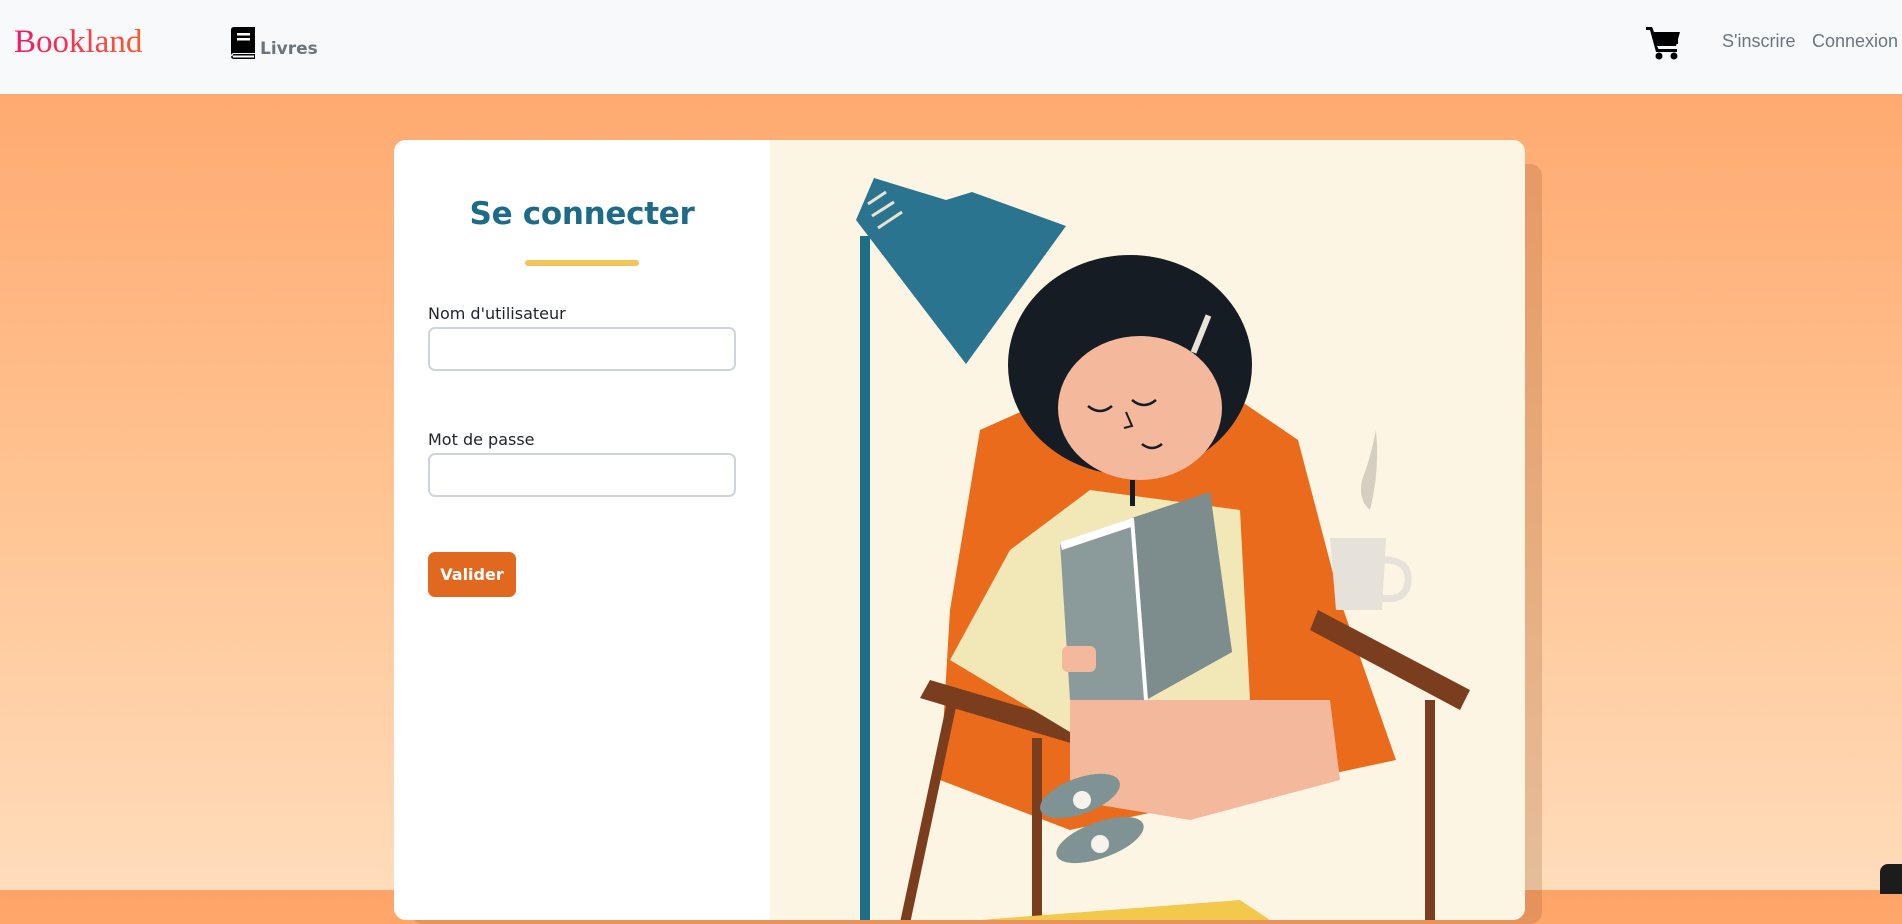 The image size is (1902, 924). Describe the element at coordinates (582, 475) in the screenshot. I see `password-input` at that location.